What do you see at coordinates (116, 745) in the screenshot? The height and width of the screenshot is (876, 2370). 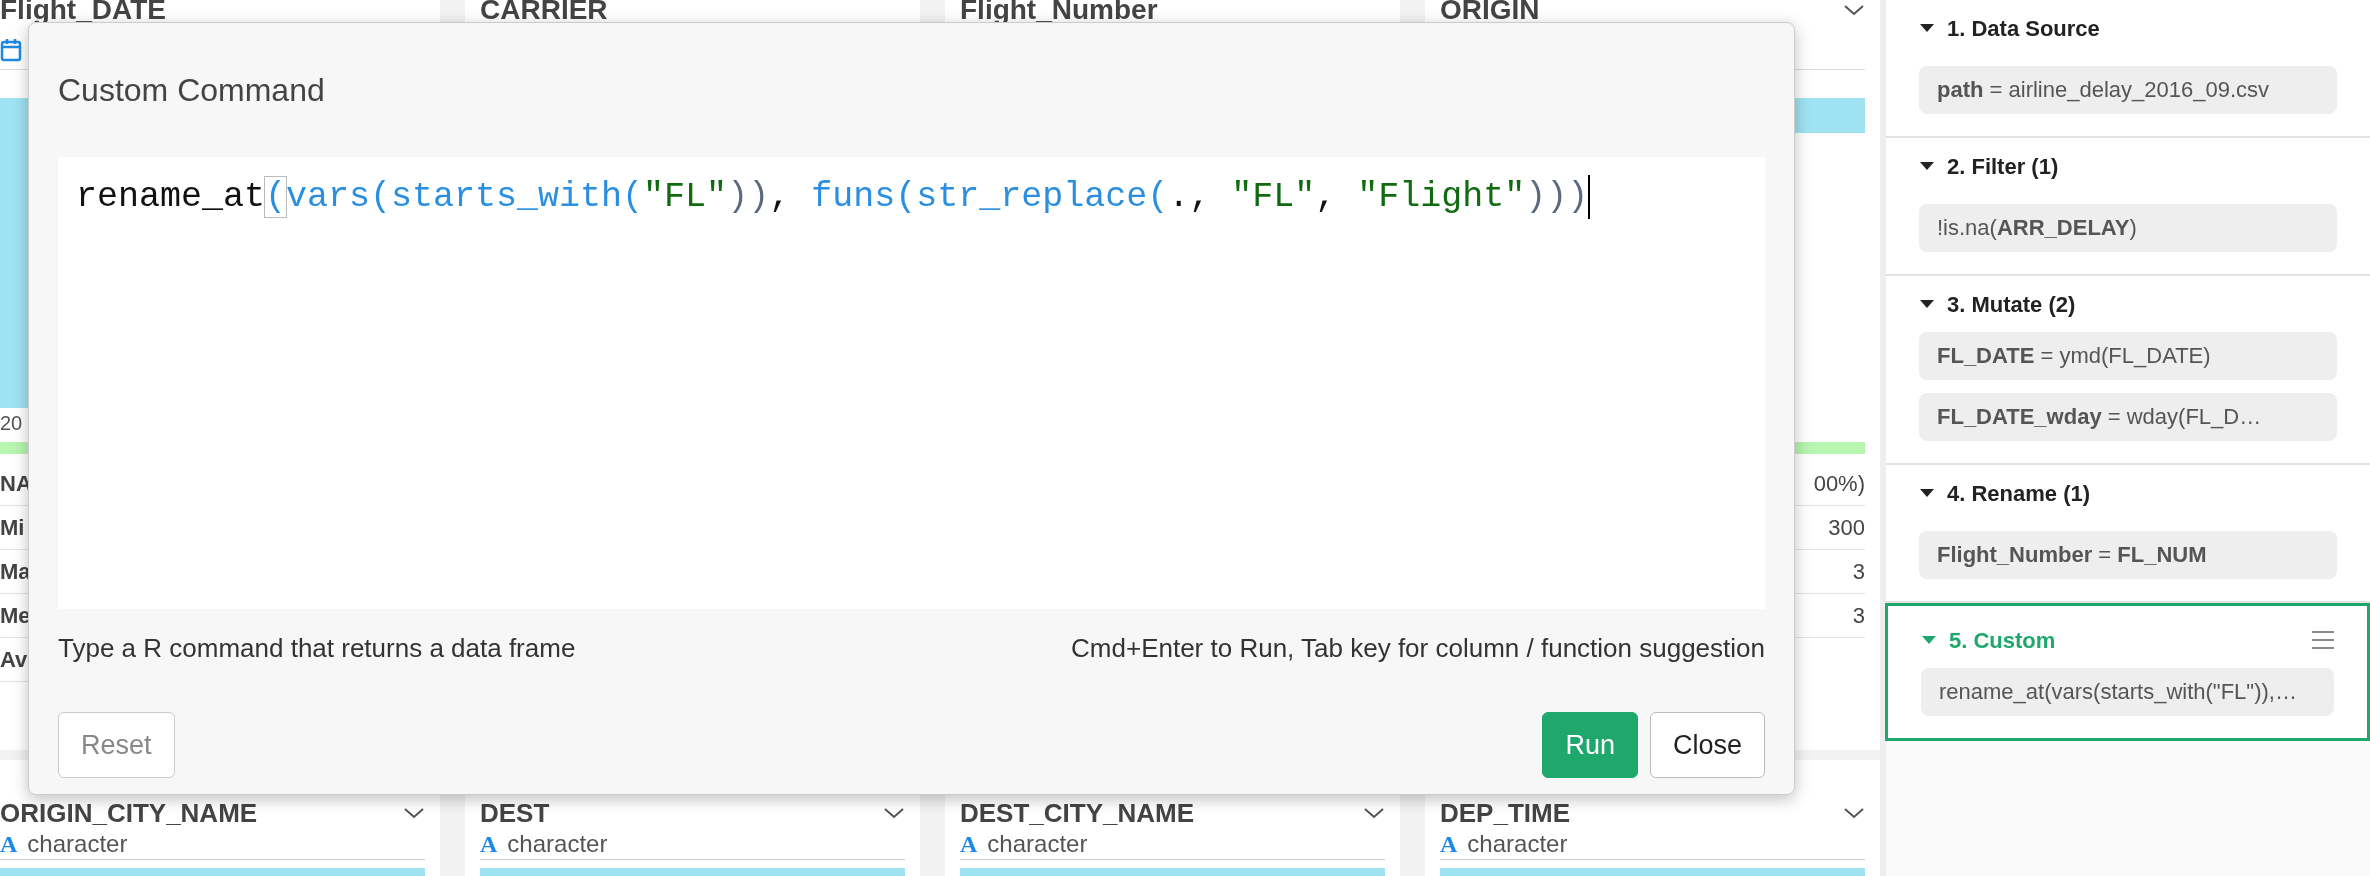 I see `reset-button: Reset` at bounding box center [116, 745].